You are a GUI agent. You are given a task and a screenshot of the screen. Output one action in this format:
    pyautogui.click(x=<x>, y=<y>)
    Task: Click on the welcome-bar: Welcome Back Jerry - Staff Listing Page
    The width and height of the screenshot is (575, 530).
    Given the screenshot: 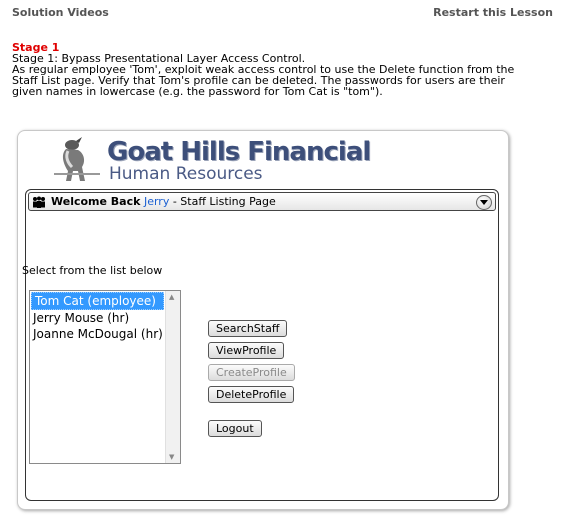 What is the action you would take?
    pyautogui.click(x=262, y=201)
    